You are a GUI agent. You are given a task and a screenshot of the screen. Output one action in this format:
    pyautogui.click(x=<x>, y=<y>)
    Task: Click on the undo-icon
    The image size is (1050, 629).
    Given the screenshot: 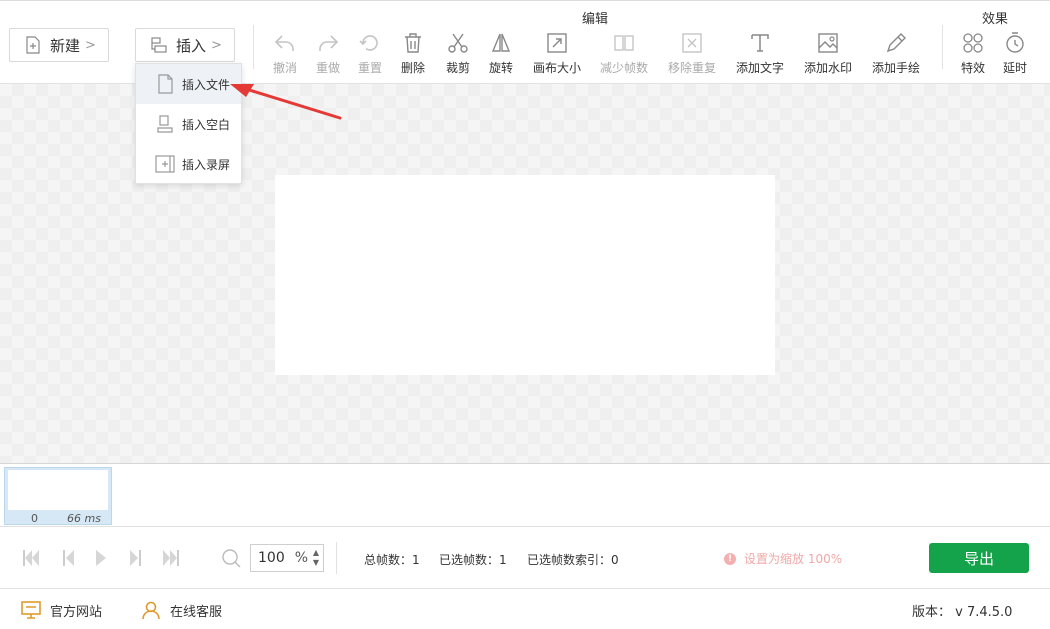 What is the action you would take?
    pyautogui.click(x=284, y=43)
    